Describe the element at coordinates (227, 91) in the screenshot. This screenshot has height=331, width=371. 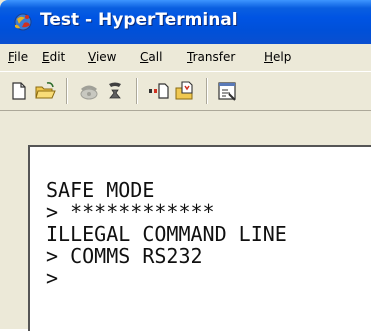
I see `properties-icon` at that location.